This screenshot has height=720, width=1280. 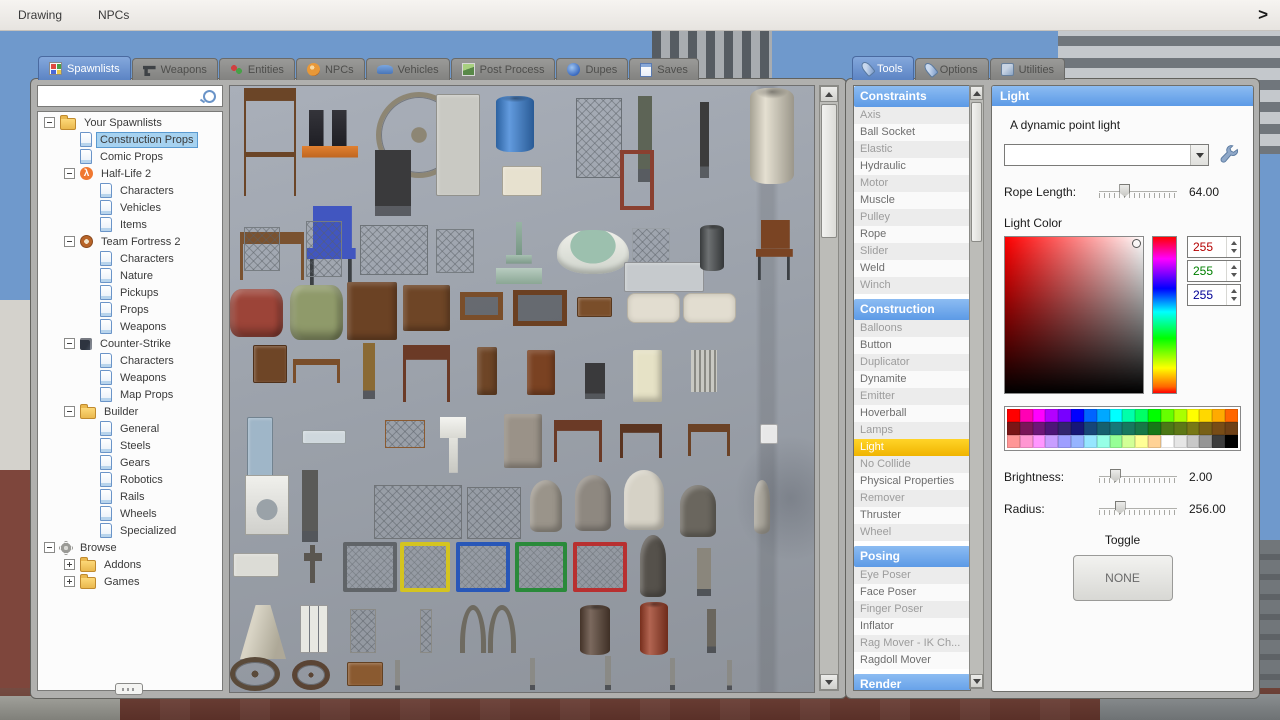 What do you see at coordinates (84, 68) in the screenshot?
I see `spawnmenu-tab-spawnlists: Spawnlists` at bounding box center [84, 68].